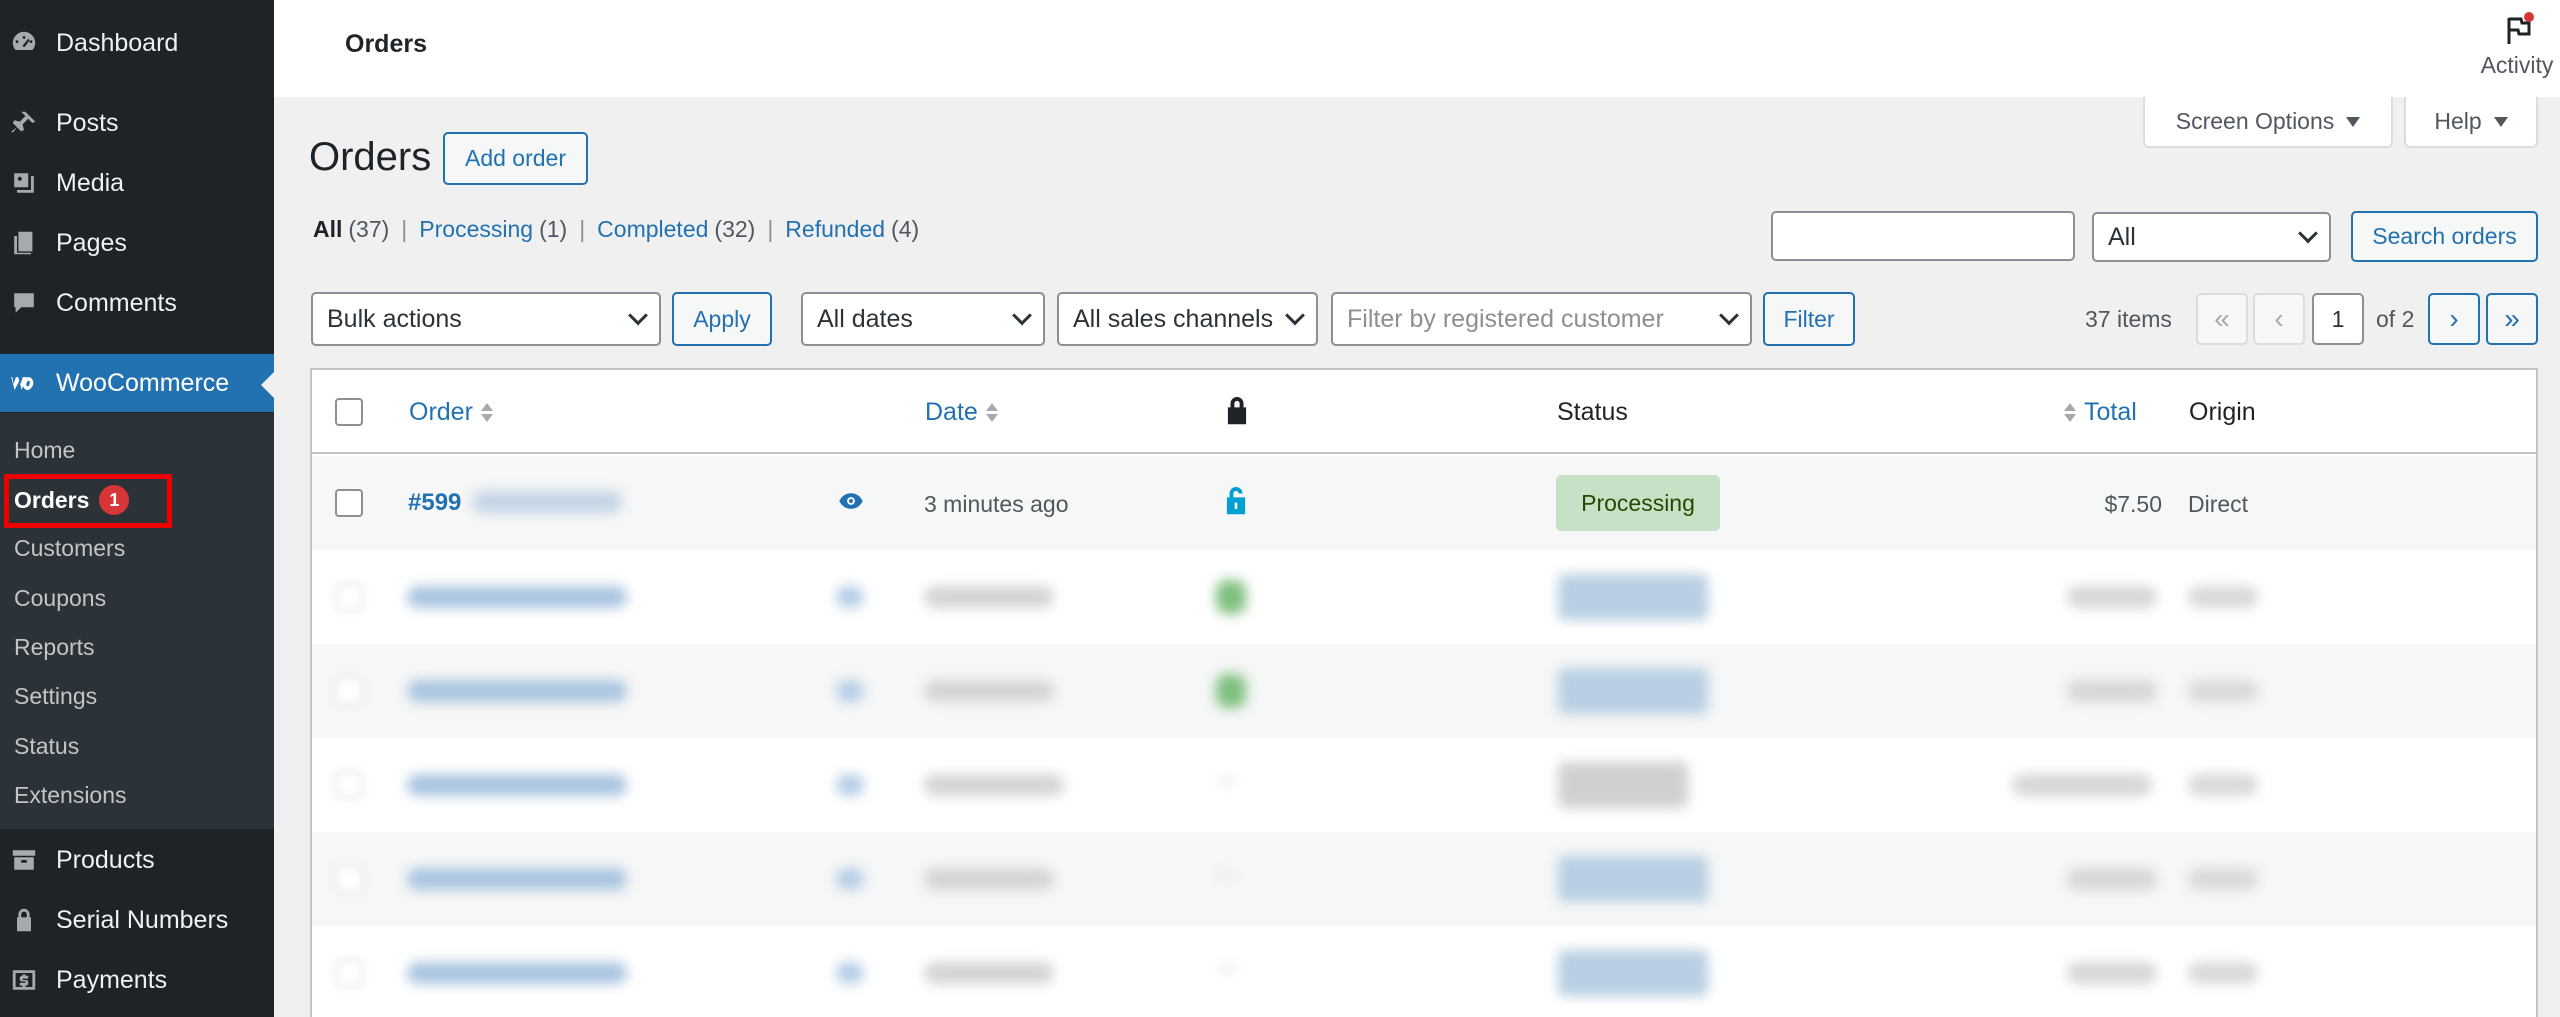  Describe the element at coordinates (24, 183) in the screenshot. I see `media-icon` at that location.